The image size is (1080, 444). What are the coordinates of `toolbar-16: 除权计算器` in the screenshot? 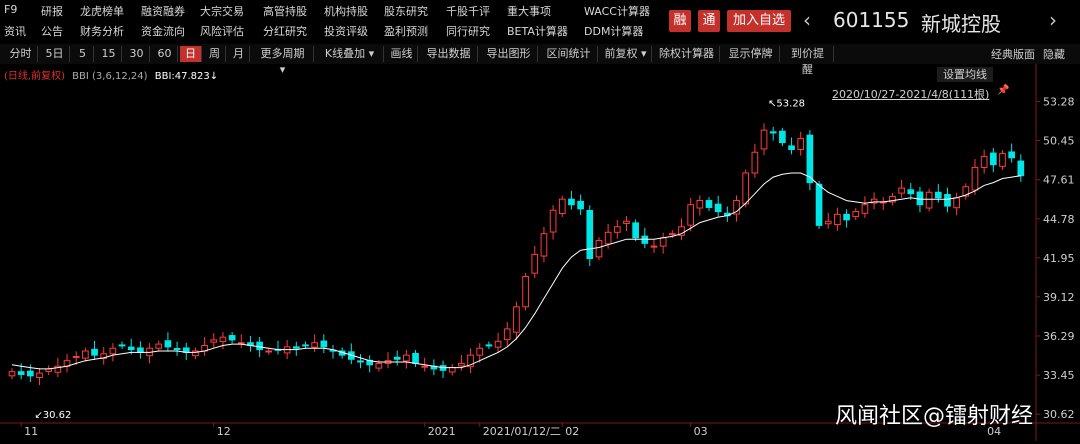 It's located at (687, 54).